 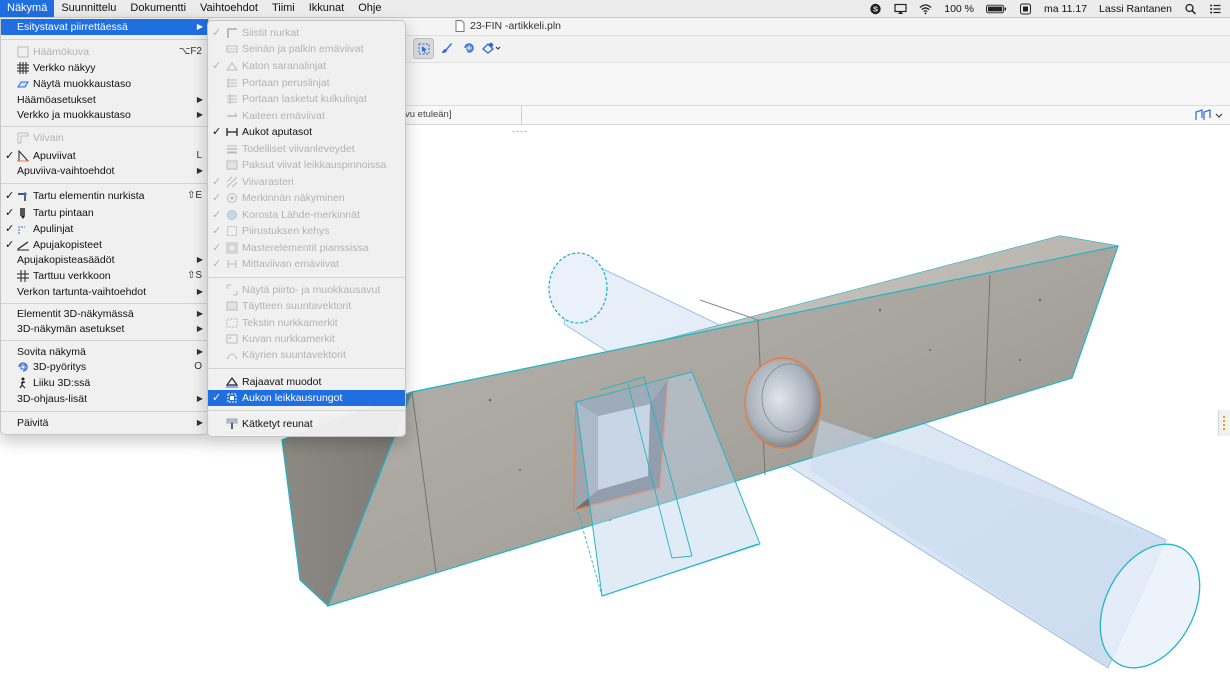 I want to click on menu-help: Ohje, so click(x=369, y=8).